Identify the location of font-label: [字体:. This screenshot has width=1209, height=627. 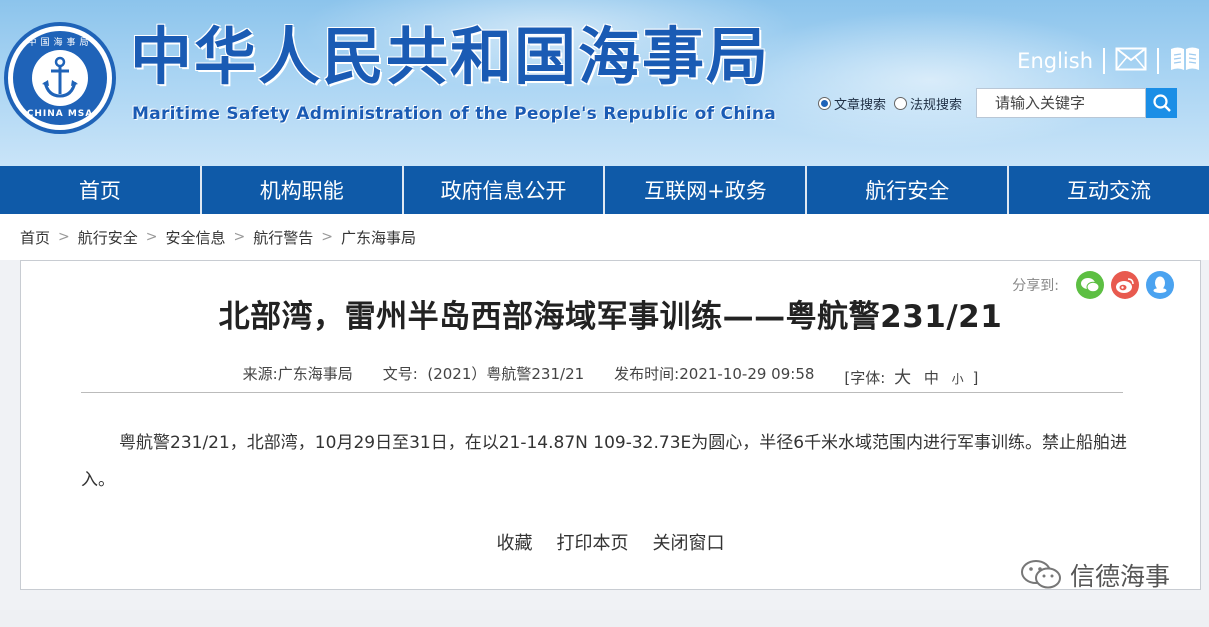
(865, 378).